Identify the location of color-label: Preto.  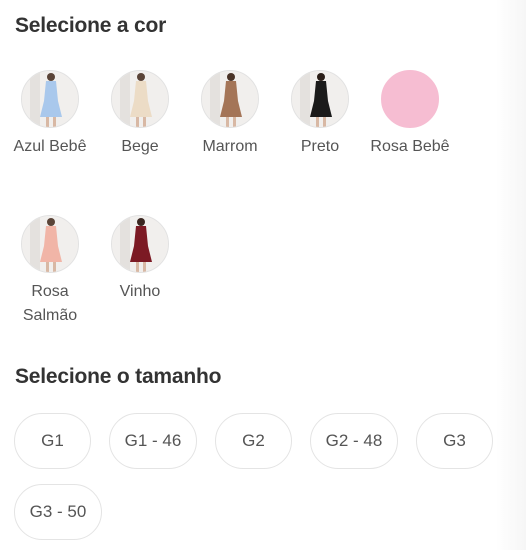
(320, 146).